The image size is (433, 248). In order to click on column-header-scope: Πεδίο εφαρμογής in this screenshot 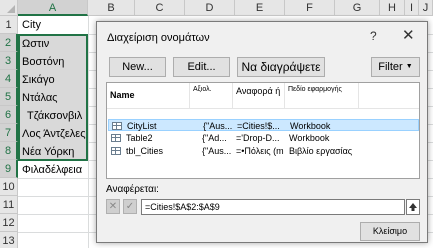, I will do `click(322, 95)`.